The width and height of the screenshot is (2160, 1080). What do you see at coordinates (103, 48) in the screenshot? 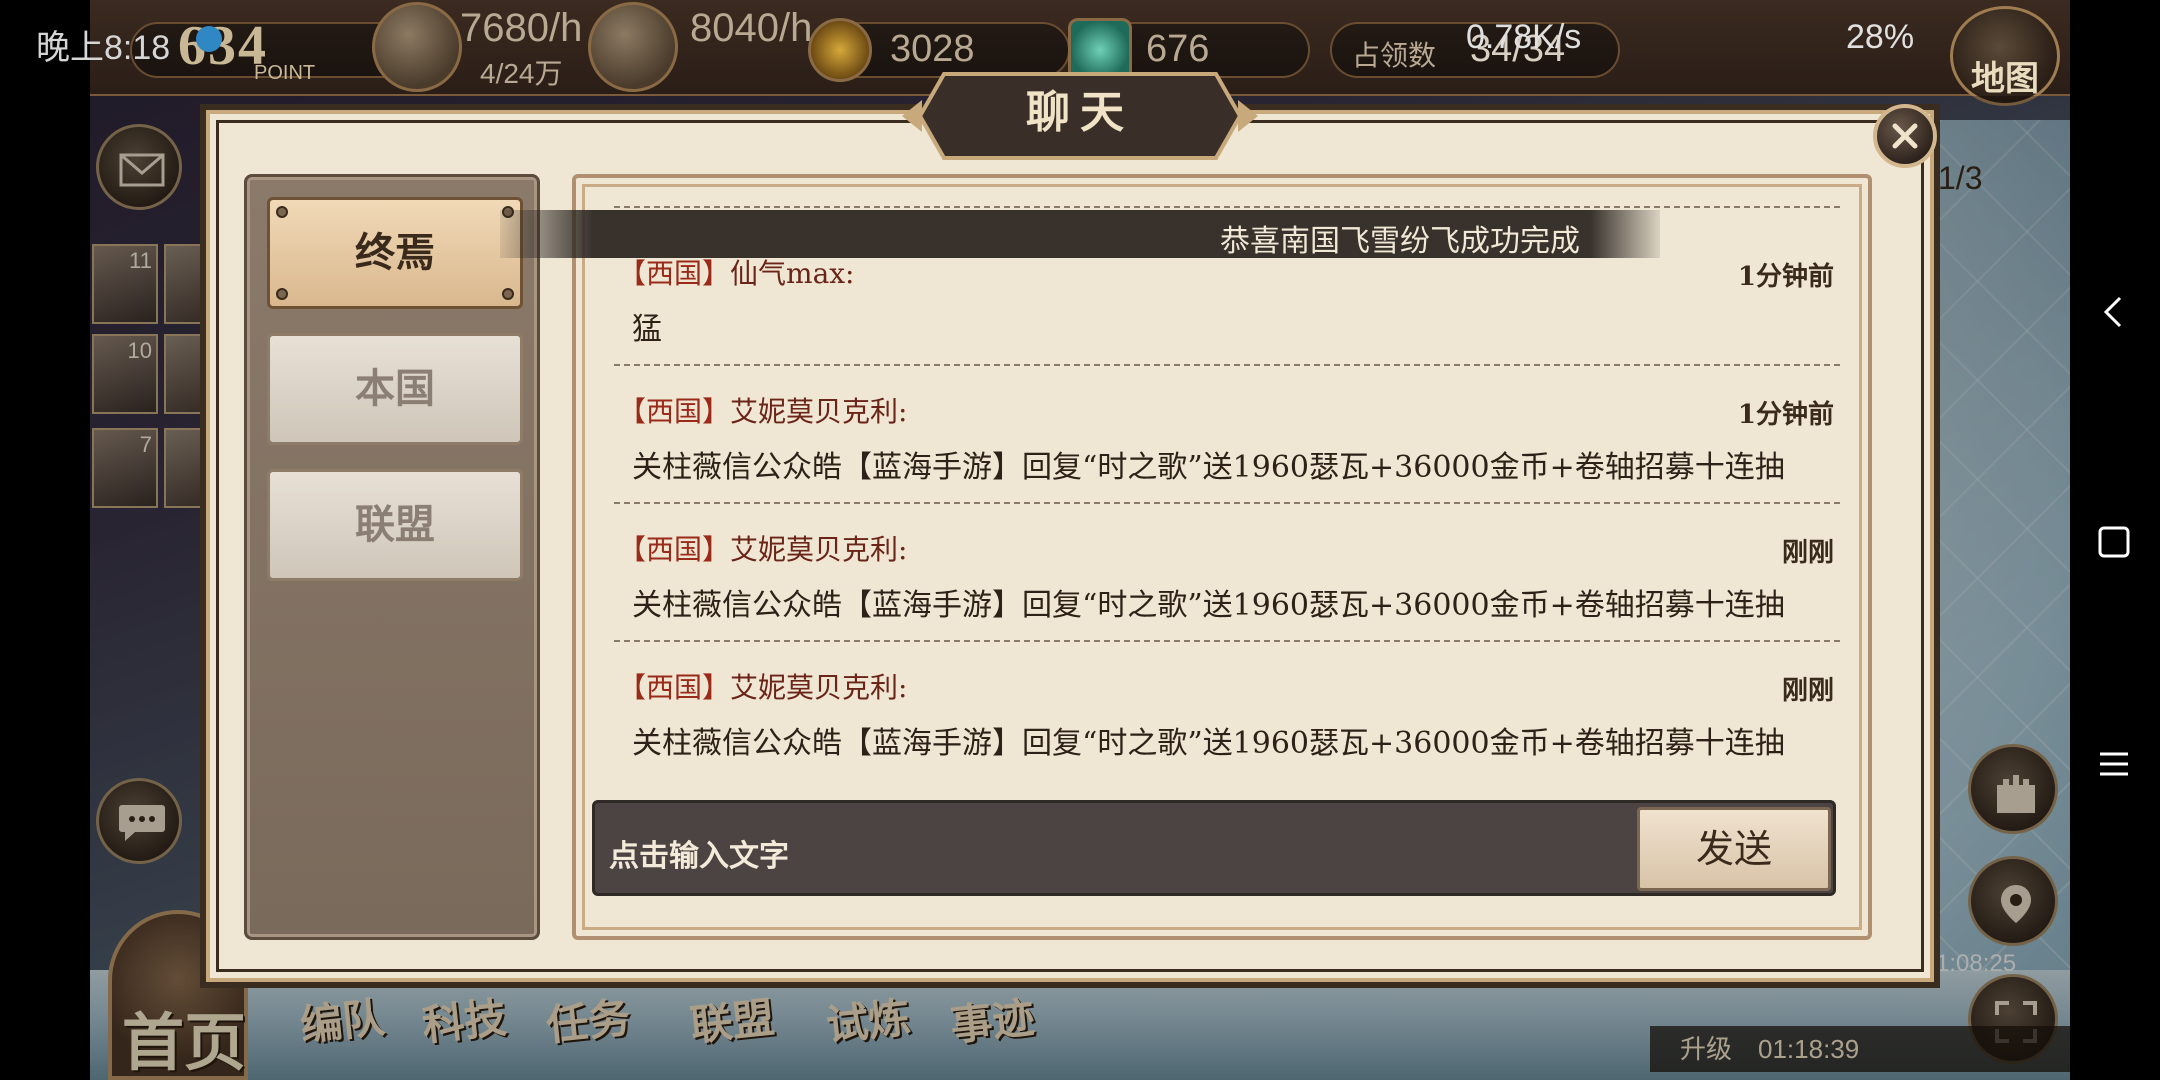
I see `system-time: 晚上8:18` at bounding box center [103, 48].